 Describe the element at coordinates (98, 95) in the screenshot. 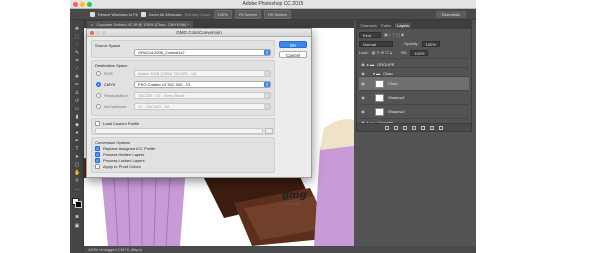

I see `reseparation-radio` at that location.